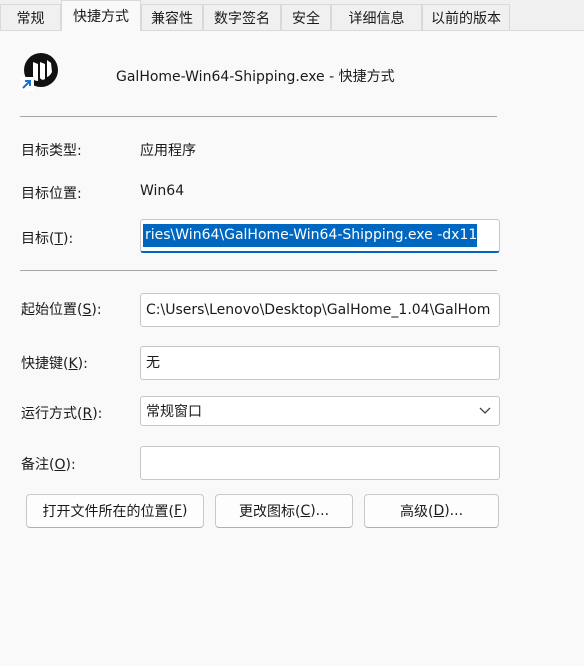  Describe the element at coordinates (162, 191) in the screenshot. I see `target-location-value: Win64` at that location.